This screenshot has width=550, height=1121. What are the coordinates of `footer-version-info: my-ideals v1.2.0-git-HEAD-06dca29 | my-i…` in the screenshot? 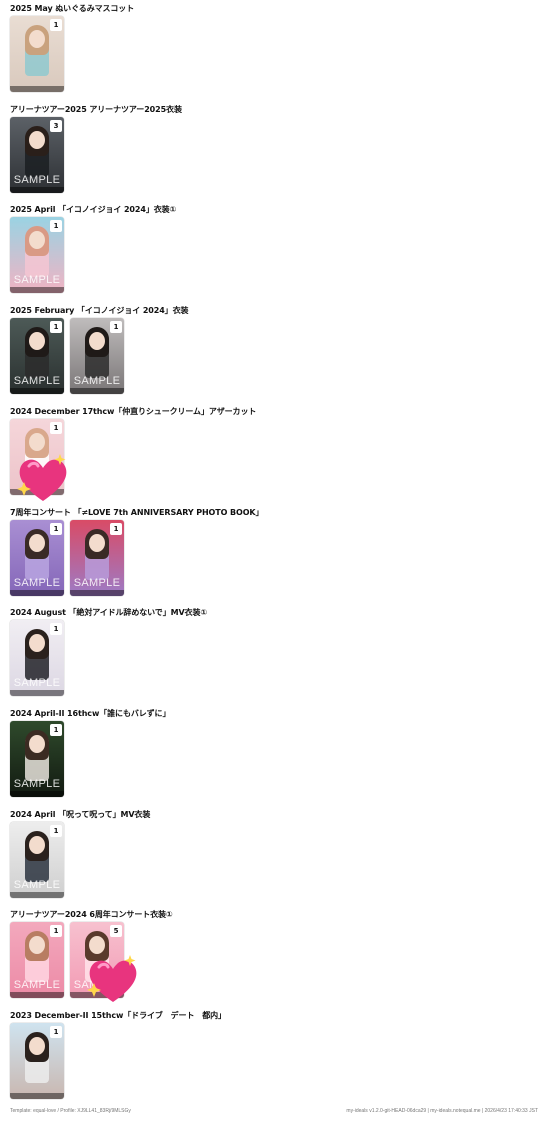 It's located at (442, 1111).